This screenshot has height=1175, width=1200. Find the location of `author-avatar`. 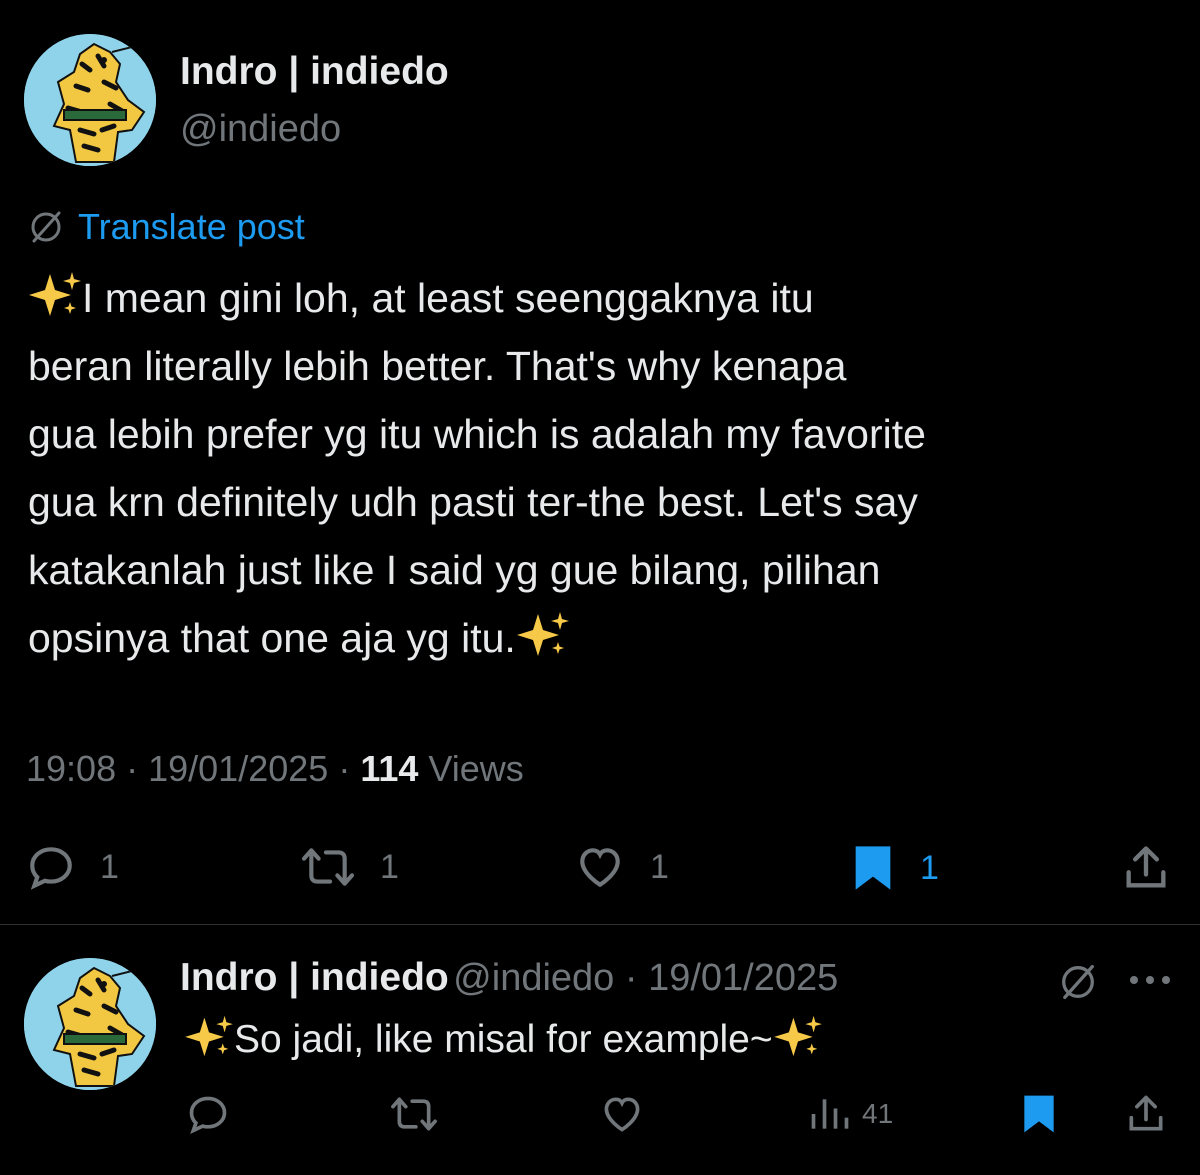

author-avatar is located at coordinates (90, 100).